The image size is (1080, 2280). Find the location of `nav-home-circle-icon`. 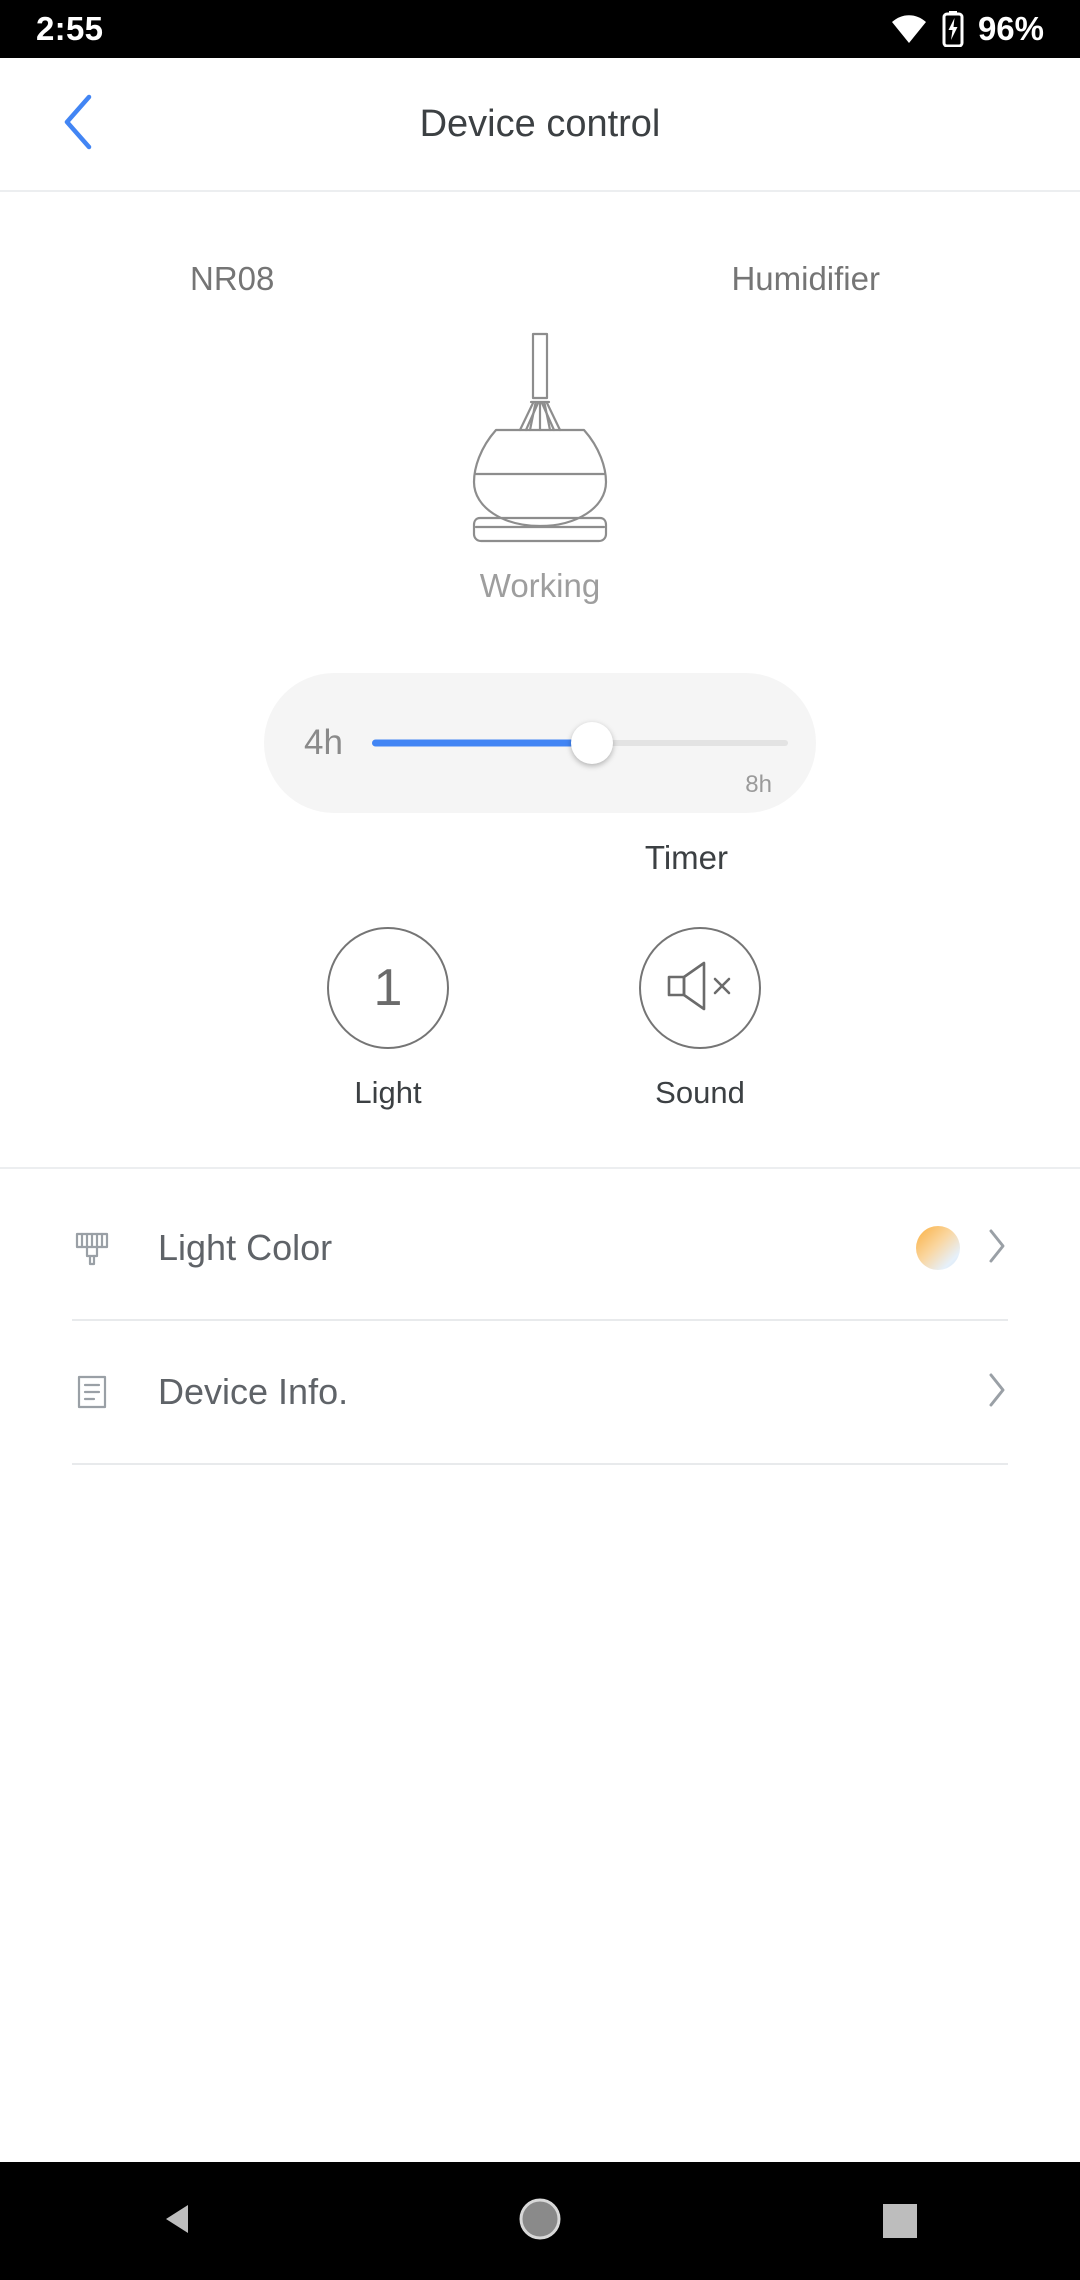

nav-home-circle-icon is located at coordinates (540, 2221).